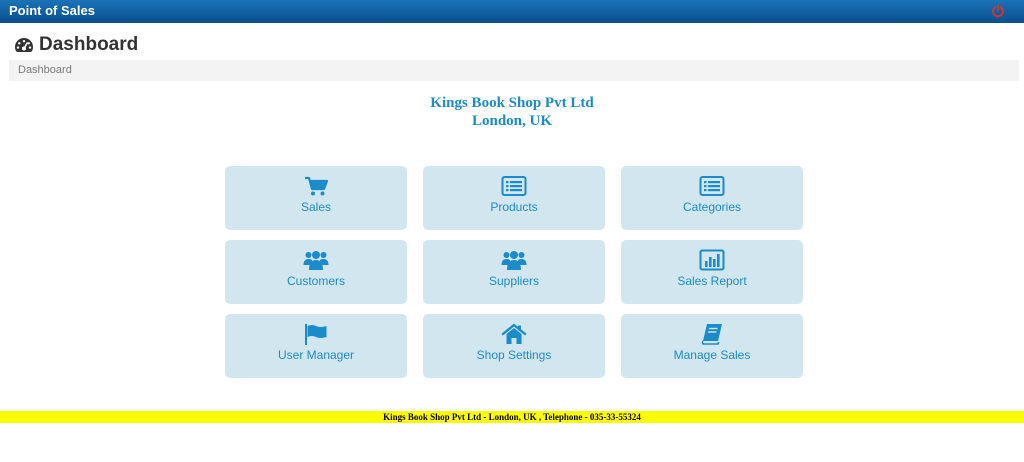 This screenshot has width=1024, height=462. I want to click on app-brand-link: Point of Sales, so click(52, 11).